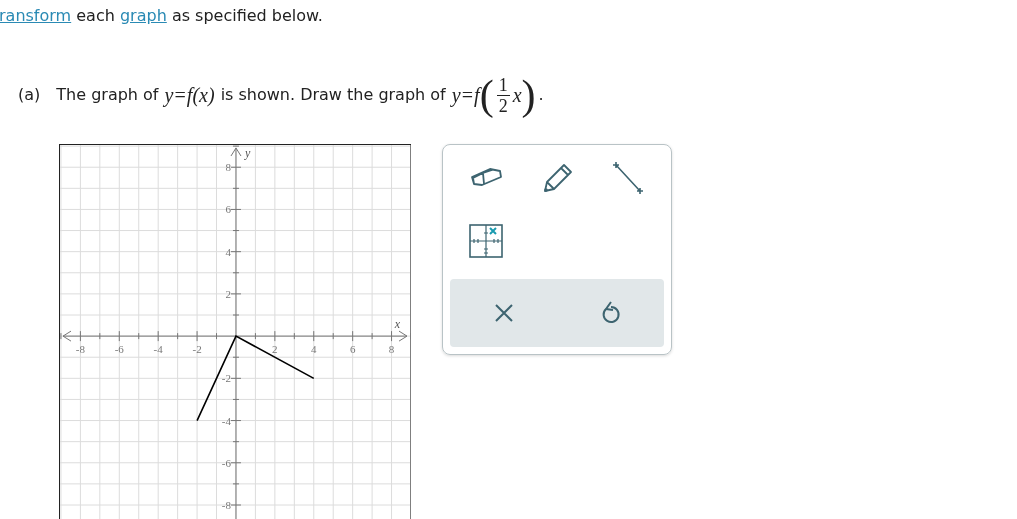 The width and height of the screenshot is (1017, 519). Describe the element at coordinates (247, 153) in the screenshot. I see `axis-label: y` at that location.